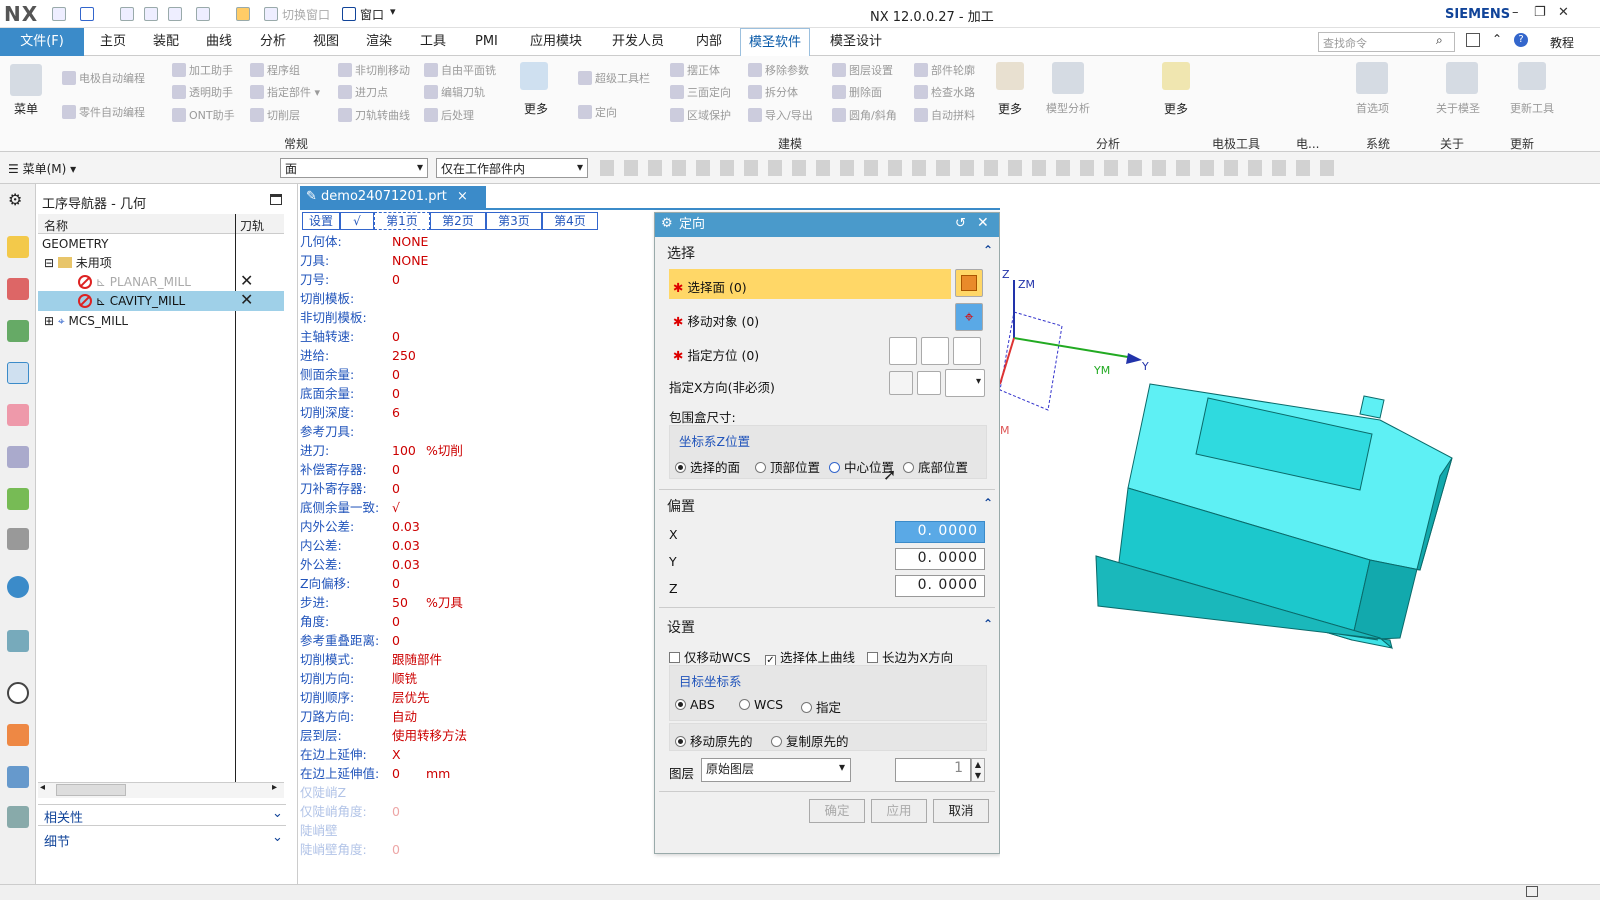  I want to click on minimize-icon: –, so click(1515, 12).